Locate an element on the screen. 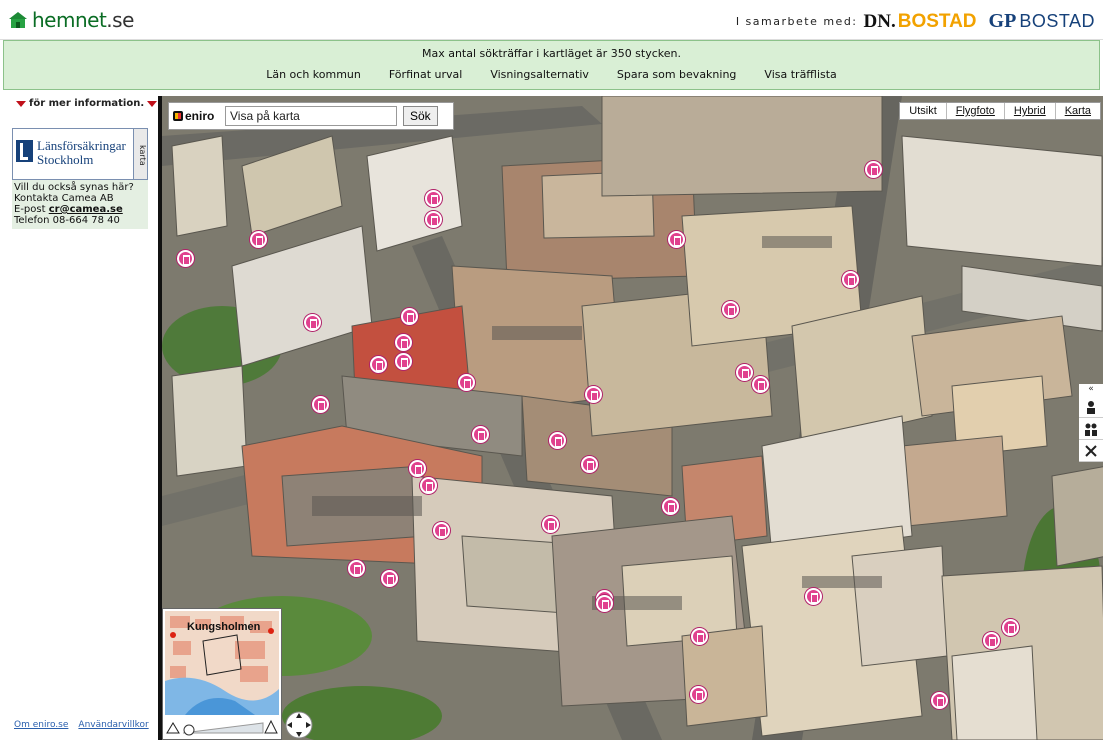 This screenshot has width=1103, height=740. tab-flygfoto: Flygfoto is located at coordinates (974, 111).